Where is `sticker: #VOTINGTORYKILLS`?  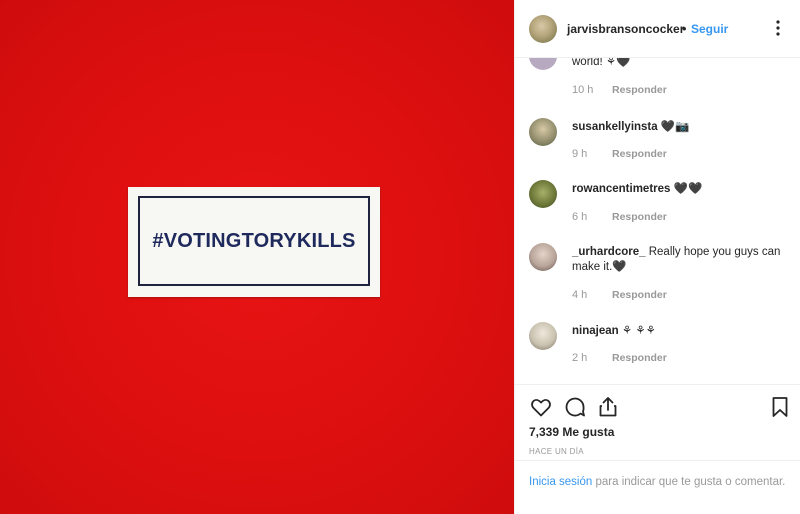
sticker: #VOTINGTORYKILLS is located at coordinates (254, 242).